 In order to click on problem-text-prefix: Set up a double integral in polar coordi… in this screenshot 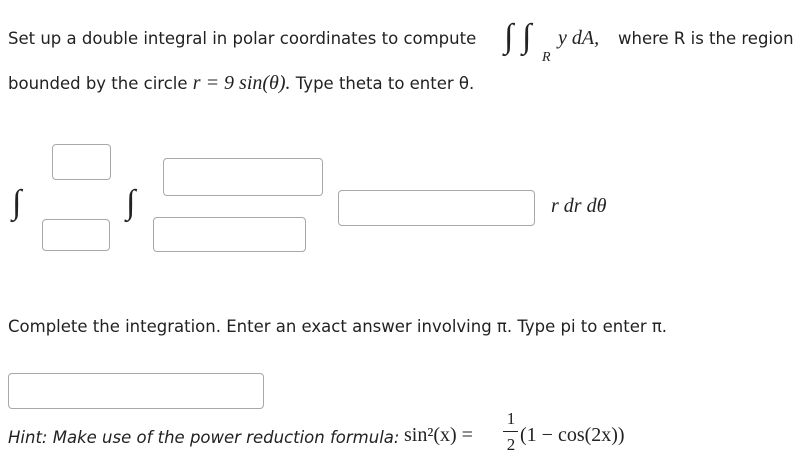, I will do `click(242, 38)`.